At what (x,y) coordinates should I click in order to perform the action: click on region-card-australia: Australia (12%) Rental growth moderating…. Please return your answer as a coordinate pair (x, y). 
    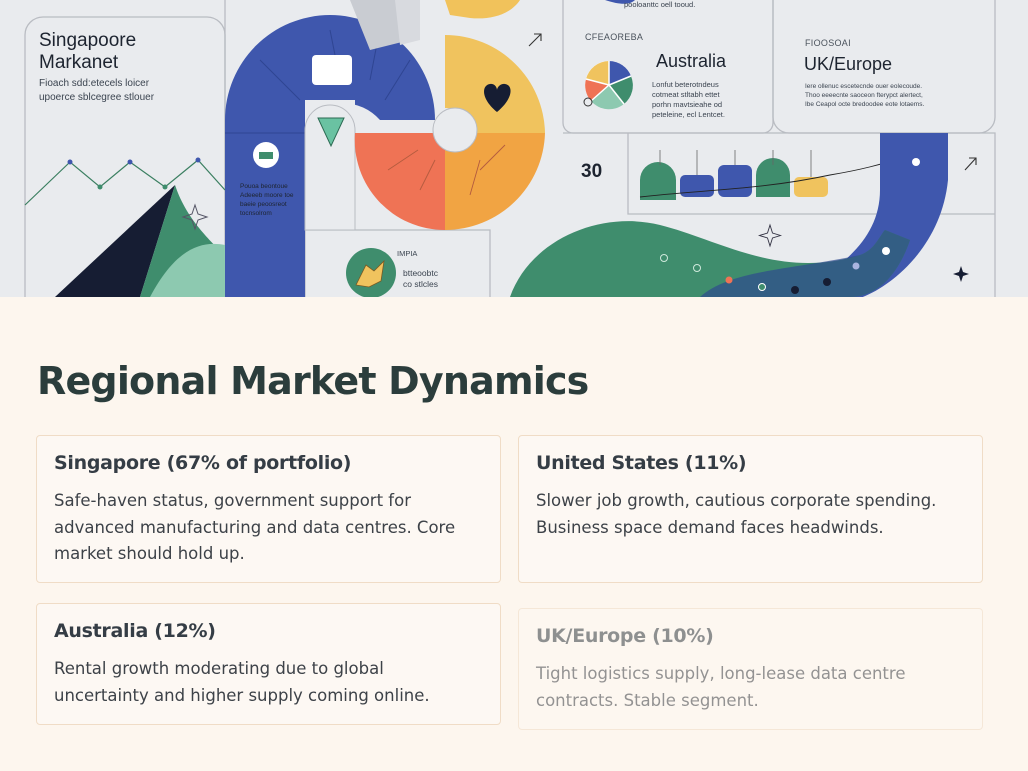
    Looking at the image, I should click on (268, 664).